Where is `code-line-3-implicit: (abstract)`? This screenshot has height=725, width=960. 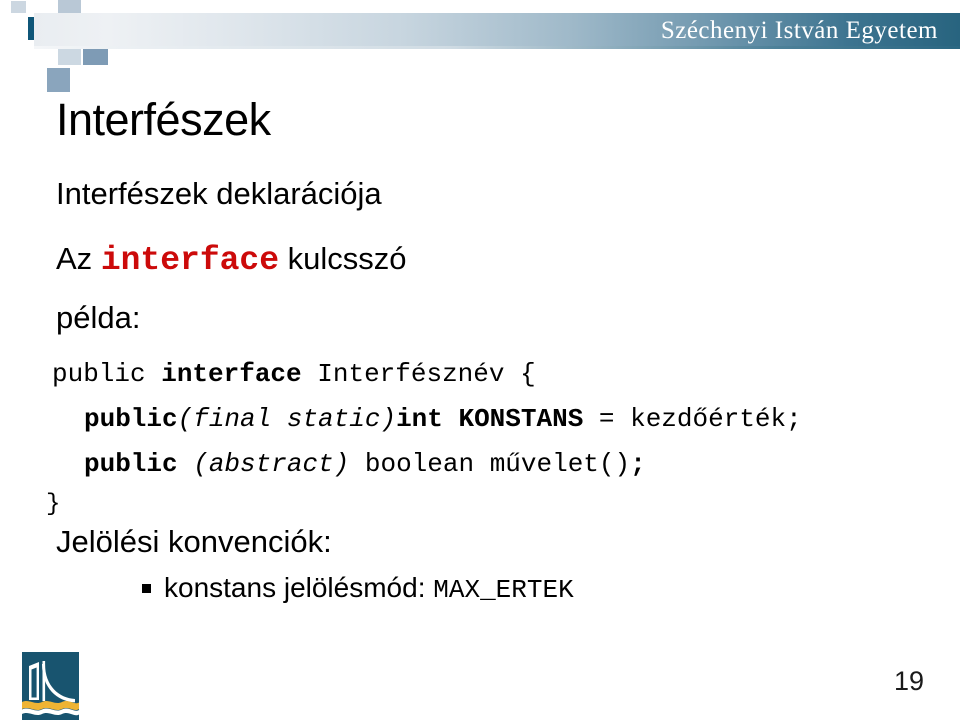
code-line-3-implicit: (abstract) is located at coordinates (263, 464).